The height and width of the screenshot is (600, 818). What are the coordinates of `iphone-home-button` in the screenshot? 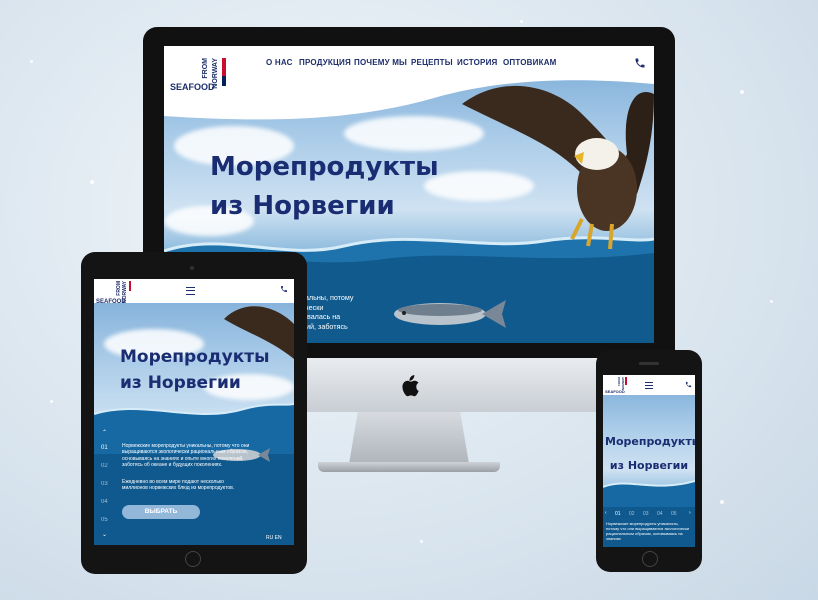 It's located at (650, 559).